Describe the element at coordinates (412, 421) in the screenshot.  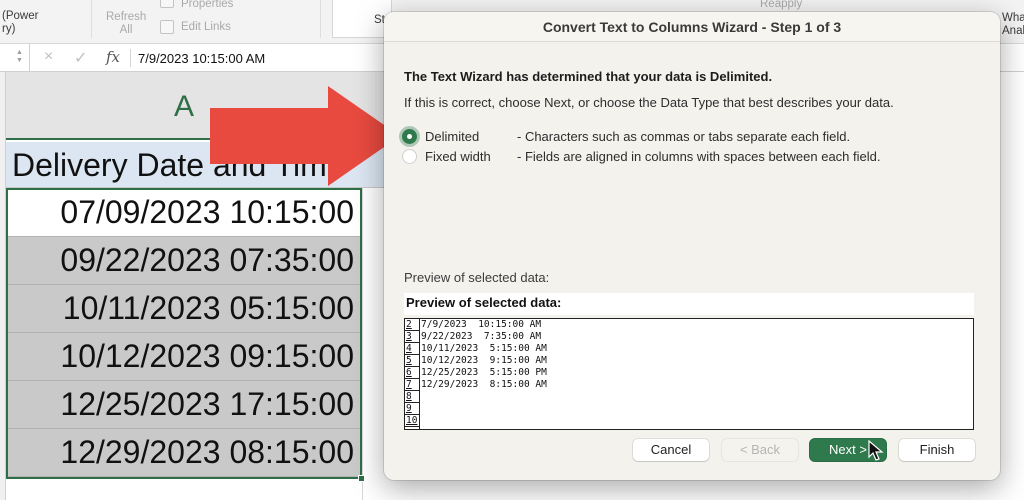
I see `preview-row-number: 10` at that location.